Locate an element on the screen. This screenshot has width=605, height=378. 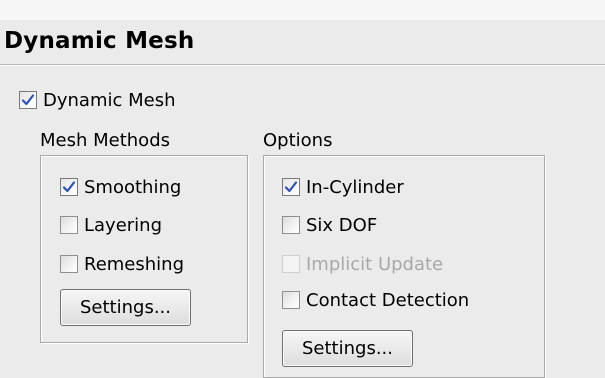
dynamic-mesh-label: Dynamic Mesh is located at coordinates (109, 100).